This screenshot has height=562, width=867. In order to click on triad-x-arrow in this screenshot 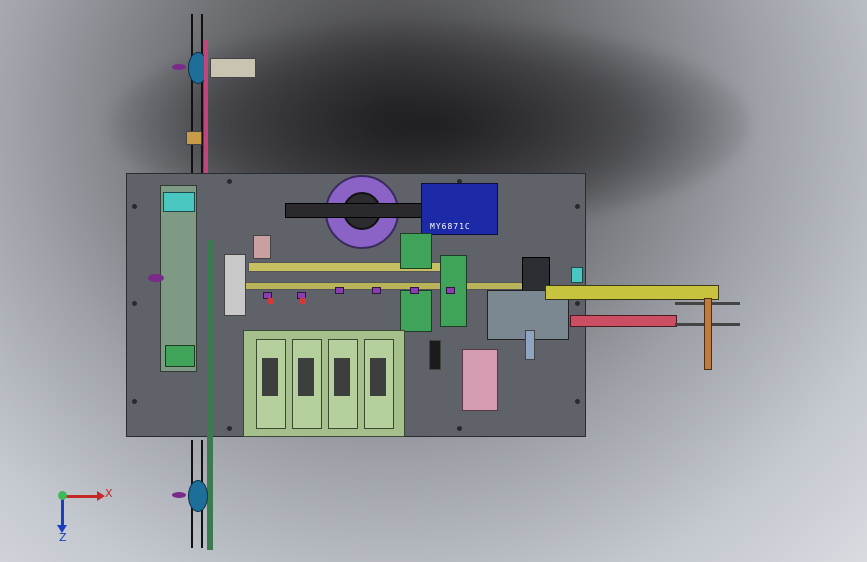, I will do `click(101, 496)`.